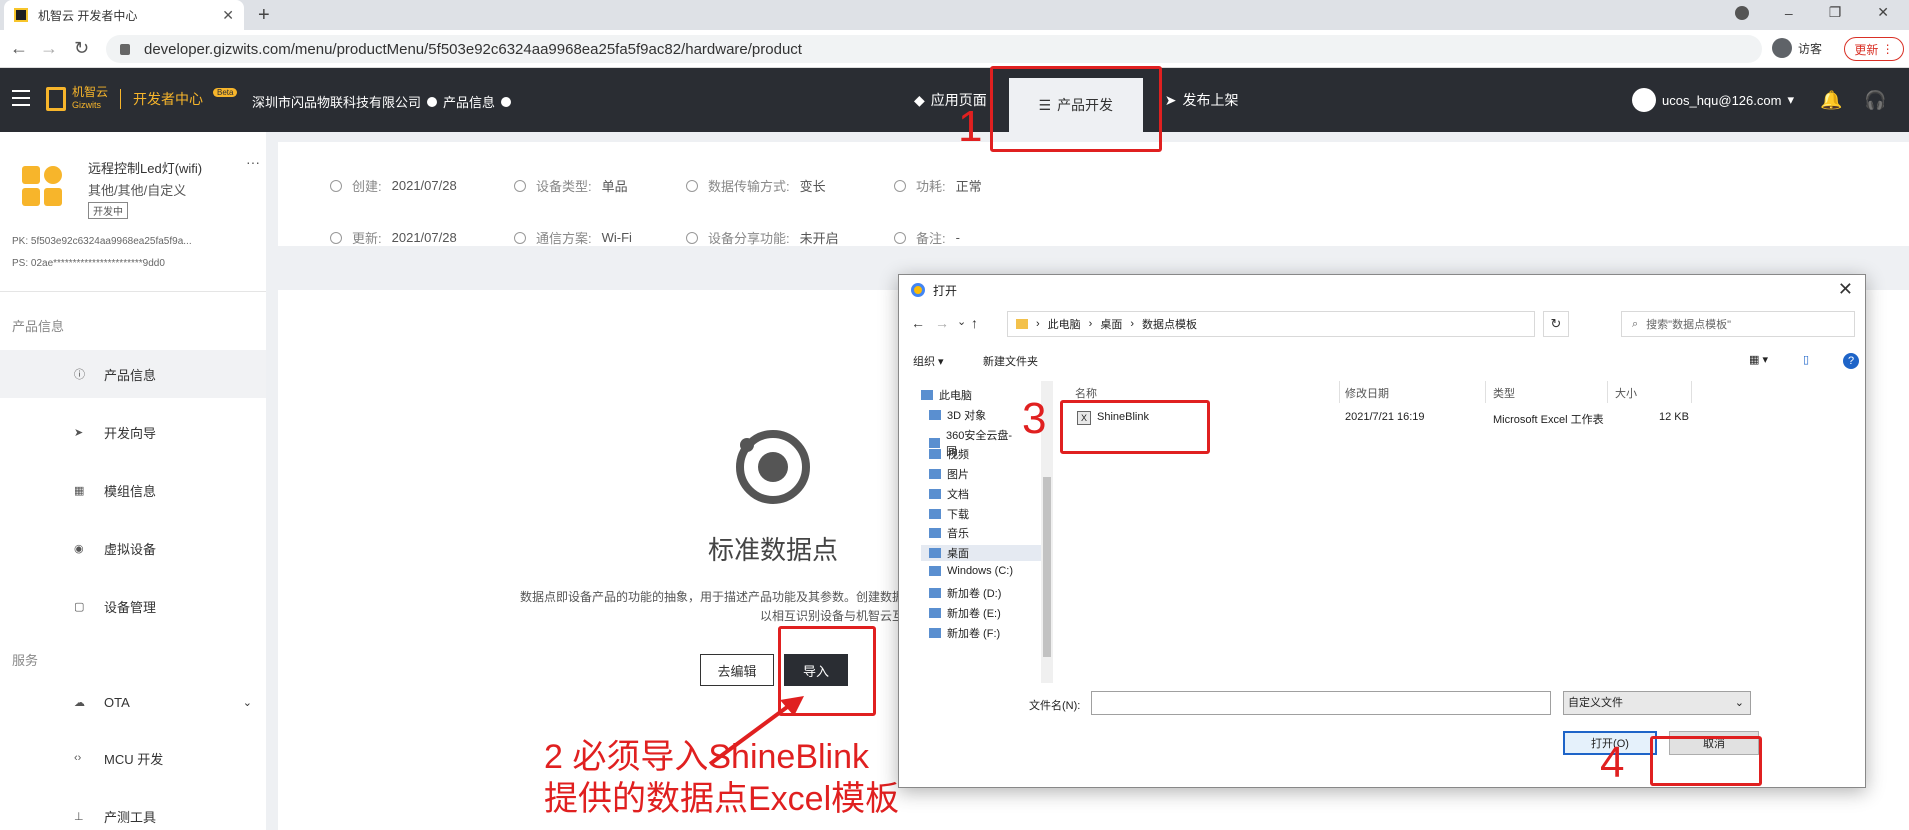 This screenshot has width=1909, height=830. What do you see at coordinates (957, 415) in the screenshot?
I see `tree-item-3d: 3D 对象` at bounding box center [957, 415].